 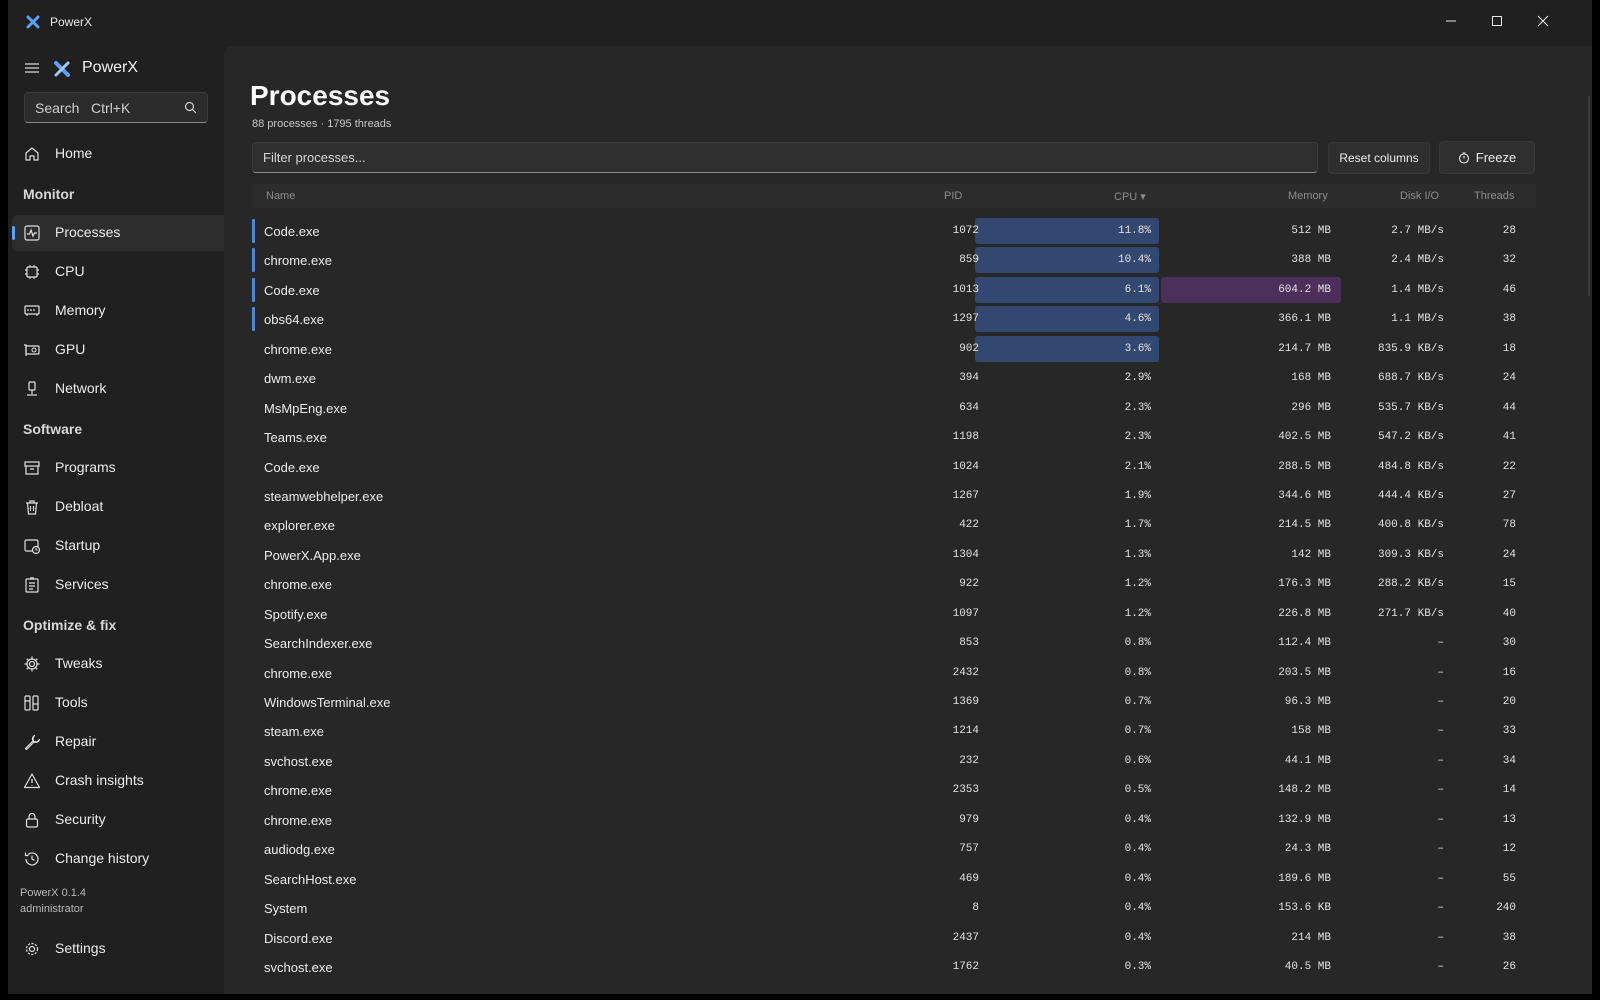 What do you see at coordinates (894, 554) in the screenshot?
I see `table-row: PowerX.App.exe 1304 1.3% 142 MB 309.3 KB/s 24` at bounding box center [894, 554].